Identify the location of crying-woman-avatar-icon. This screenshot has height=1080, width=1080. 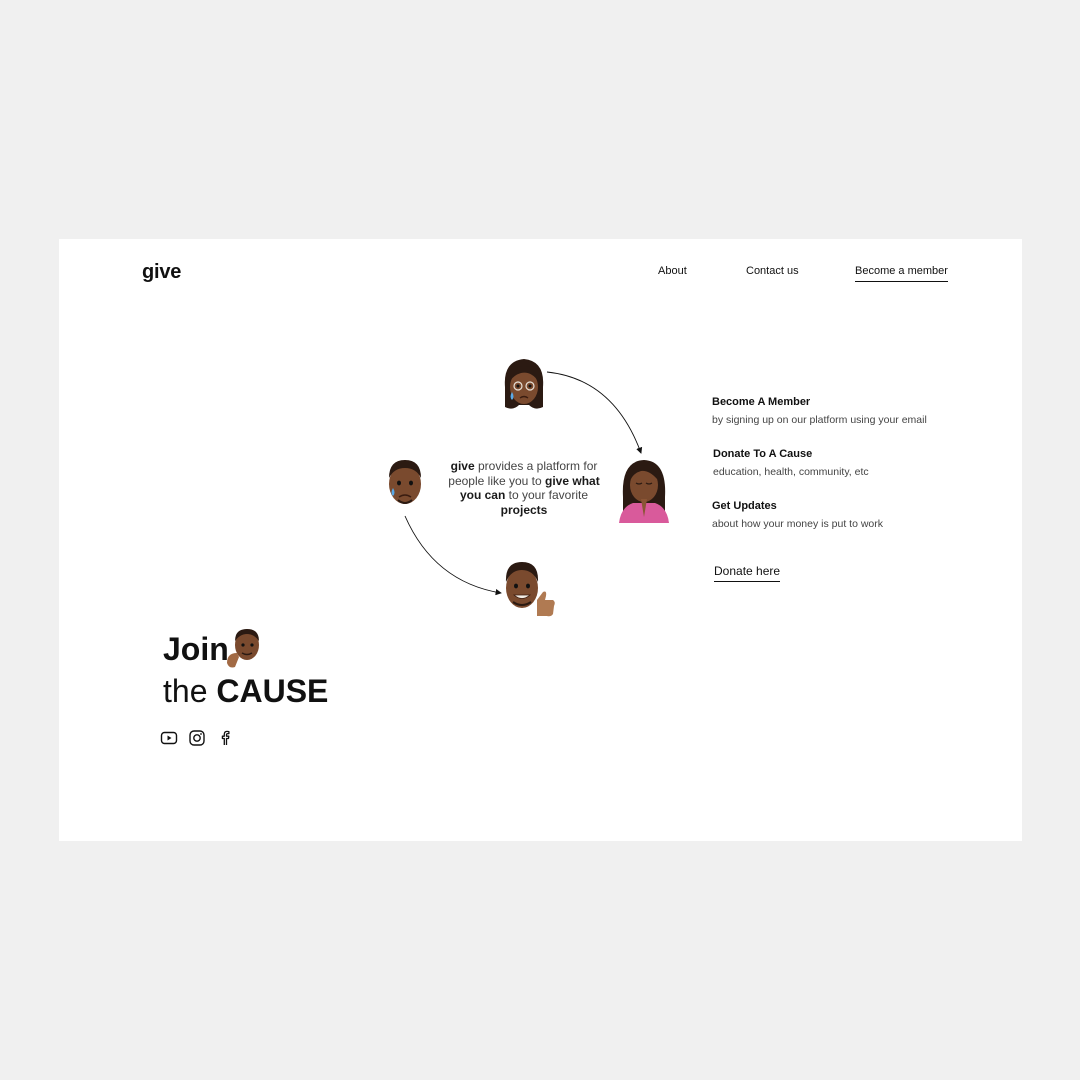
(524, 384).